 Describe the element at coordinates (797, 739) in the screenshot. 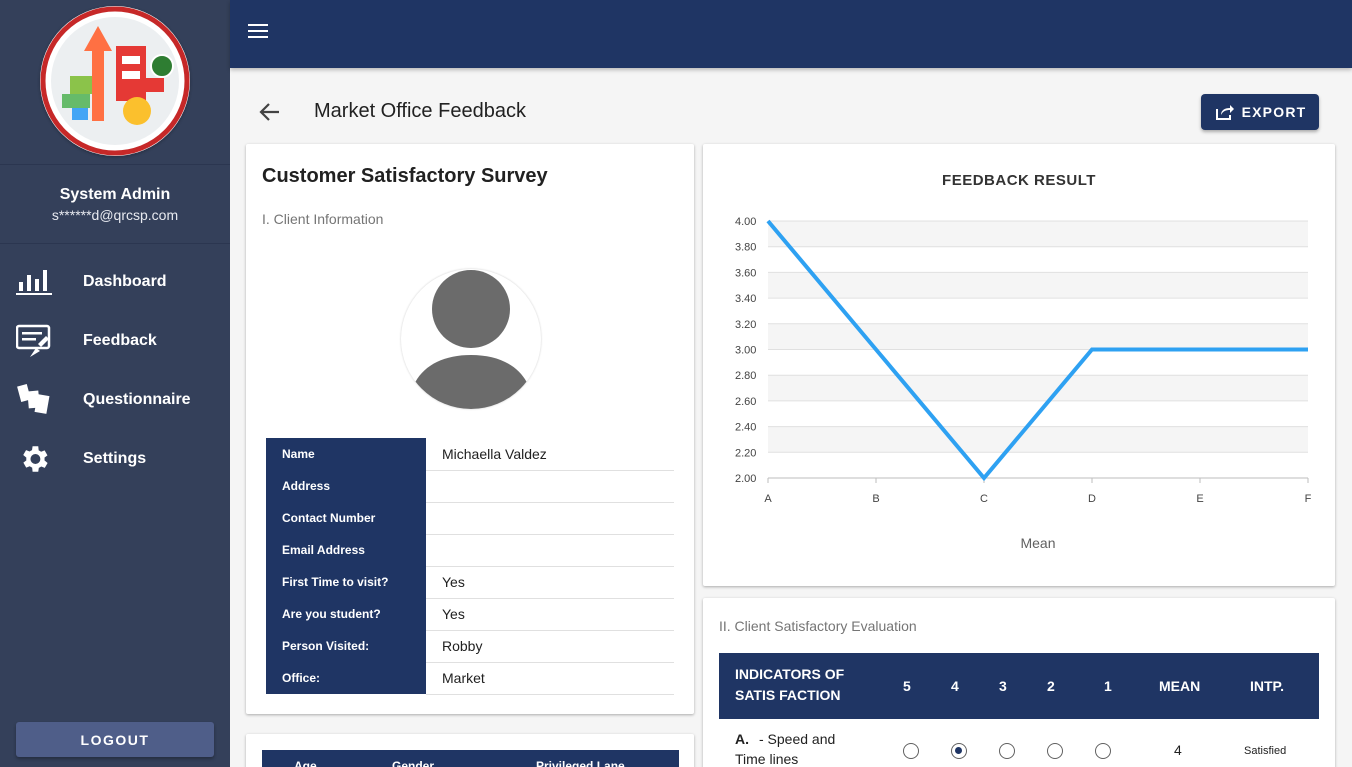

I see `row-label: - Speed and` at that location.